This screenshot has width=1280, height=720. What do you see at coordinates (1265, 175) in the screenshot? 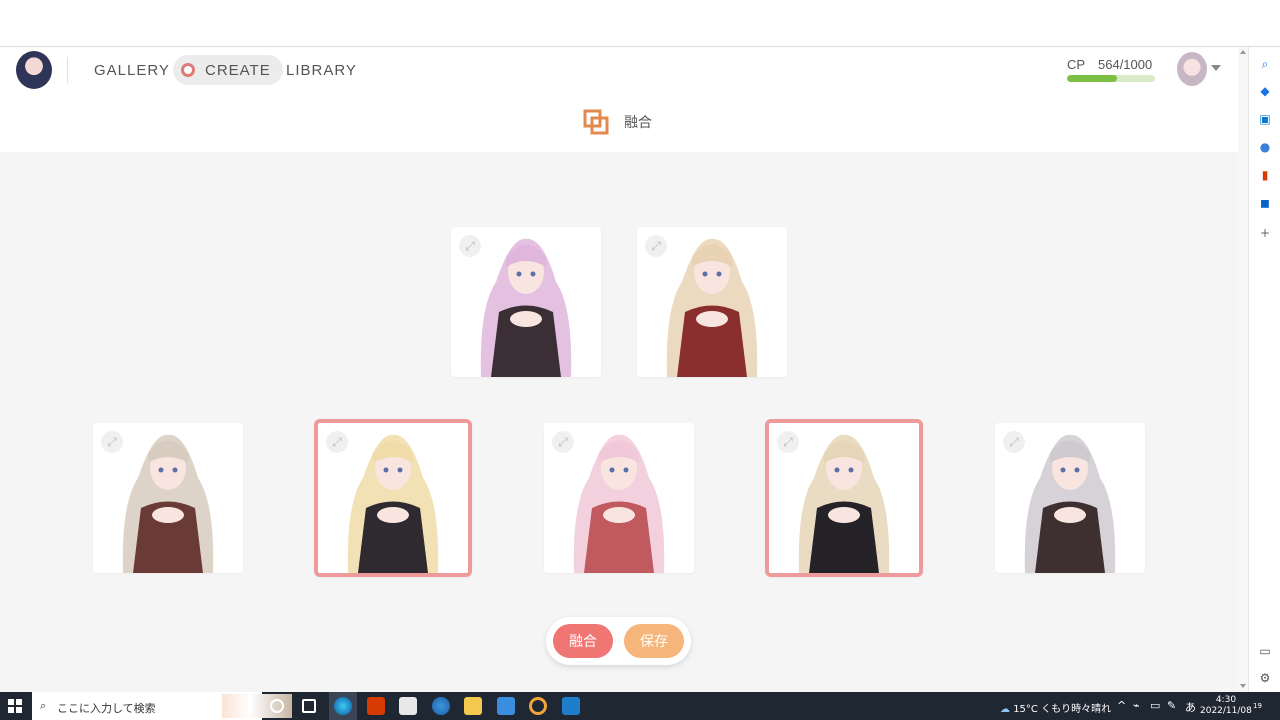
I see `office-icon: ▮` at bounding box center [1265, 175].